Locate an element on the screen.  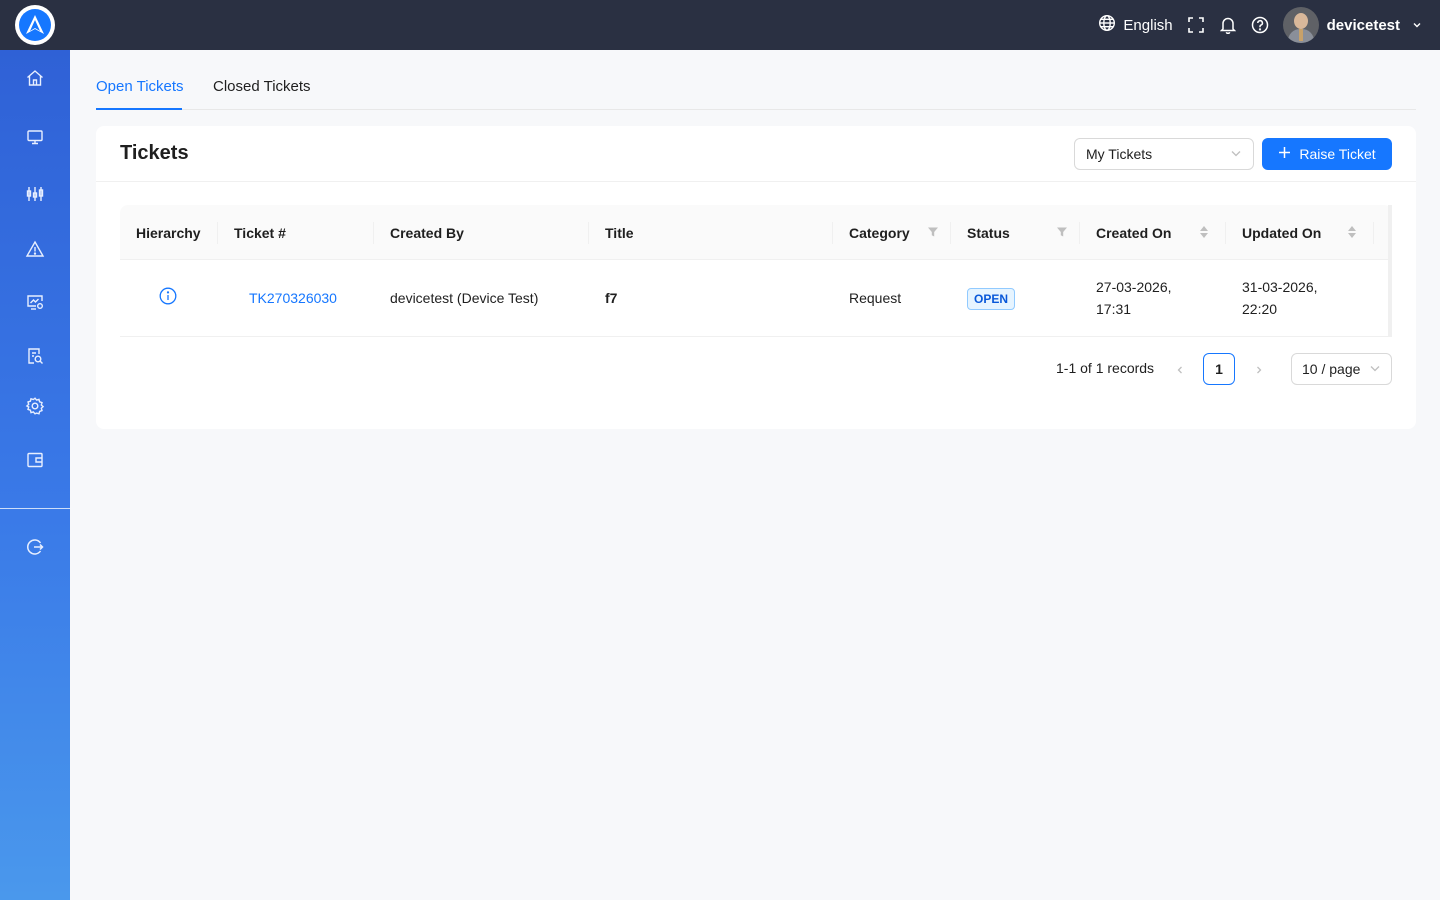
sidebar-item-alerts is located at coordinates (35, 251).